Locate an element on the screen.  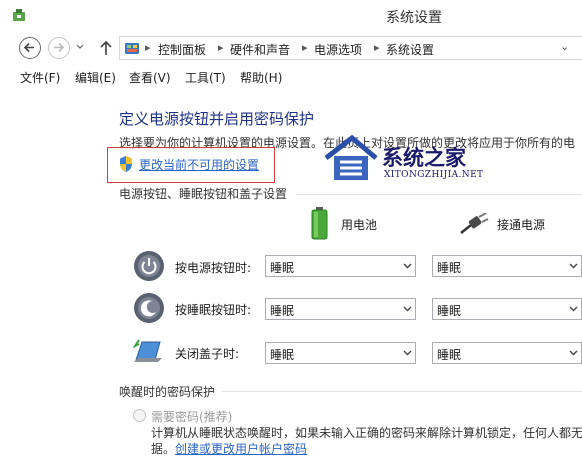
page-title: 定义电源按钮并启用密码保护 is located at coordinates (217, 119).